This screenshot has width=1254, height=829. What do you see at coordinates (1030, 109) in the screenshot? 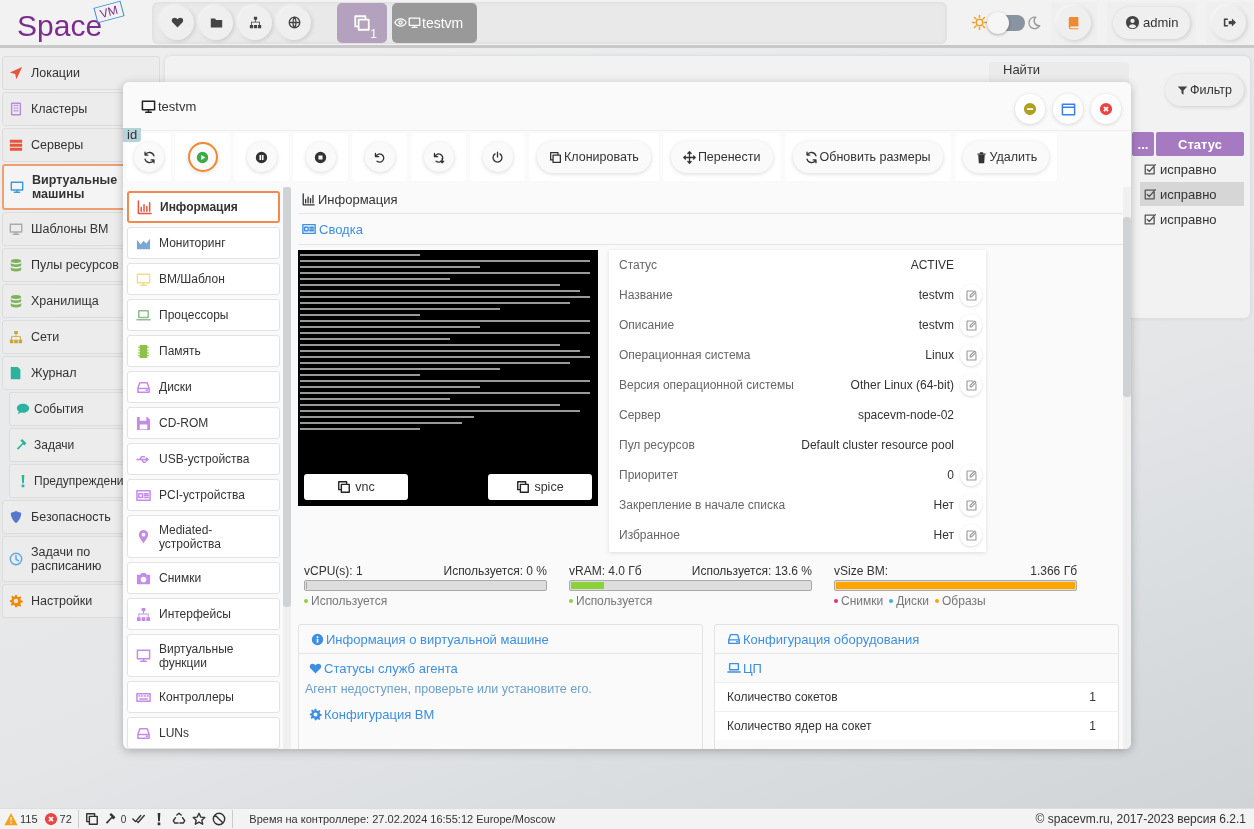
I see `minimize-button` at bounding box center [1030, 109].